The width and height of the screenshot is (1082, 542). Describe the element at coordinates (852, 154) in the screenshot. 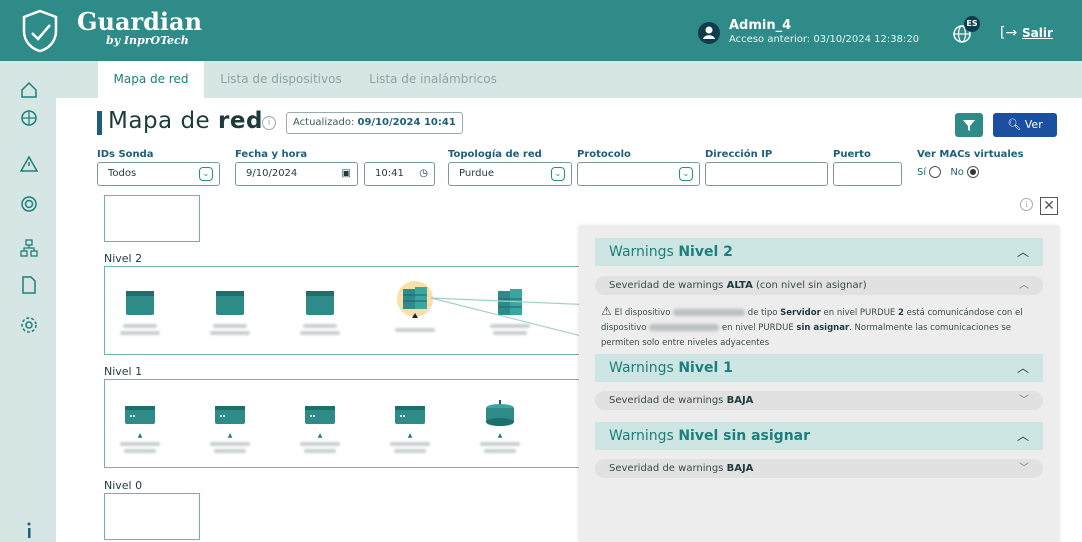

I see `label-puerto: Puerto` at that location.